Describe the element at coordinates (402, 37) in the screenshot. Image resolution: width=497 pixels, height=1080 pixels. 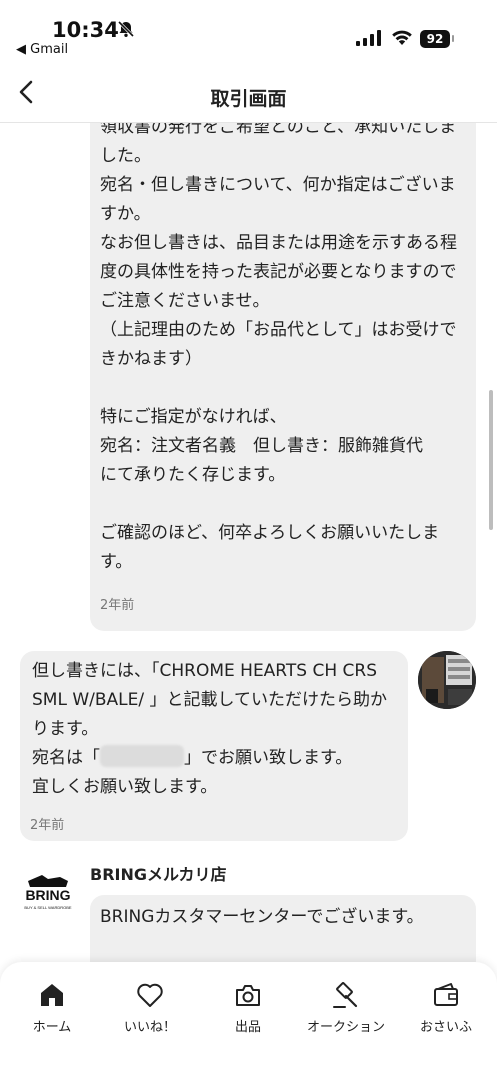
I see `wifi-icon` at that location.